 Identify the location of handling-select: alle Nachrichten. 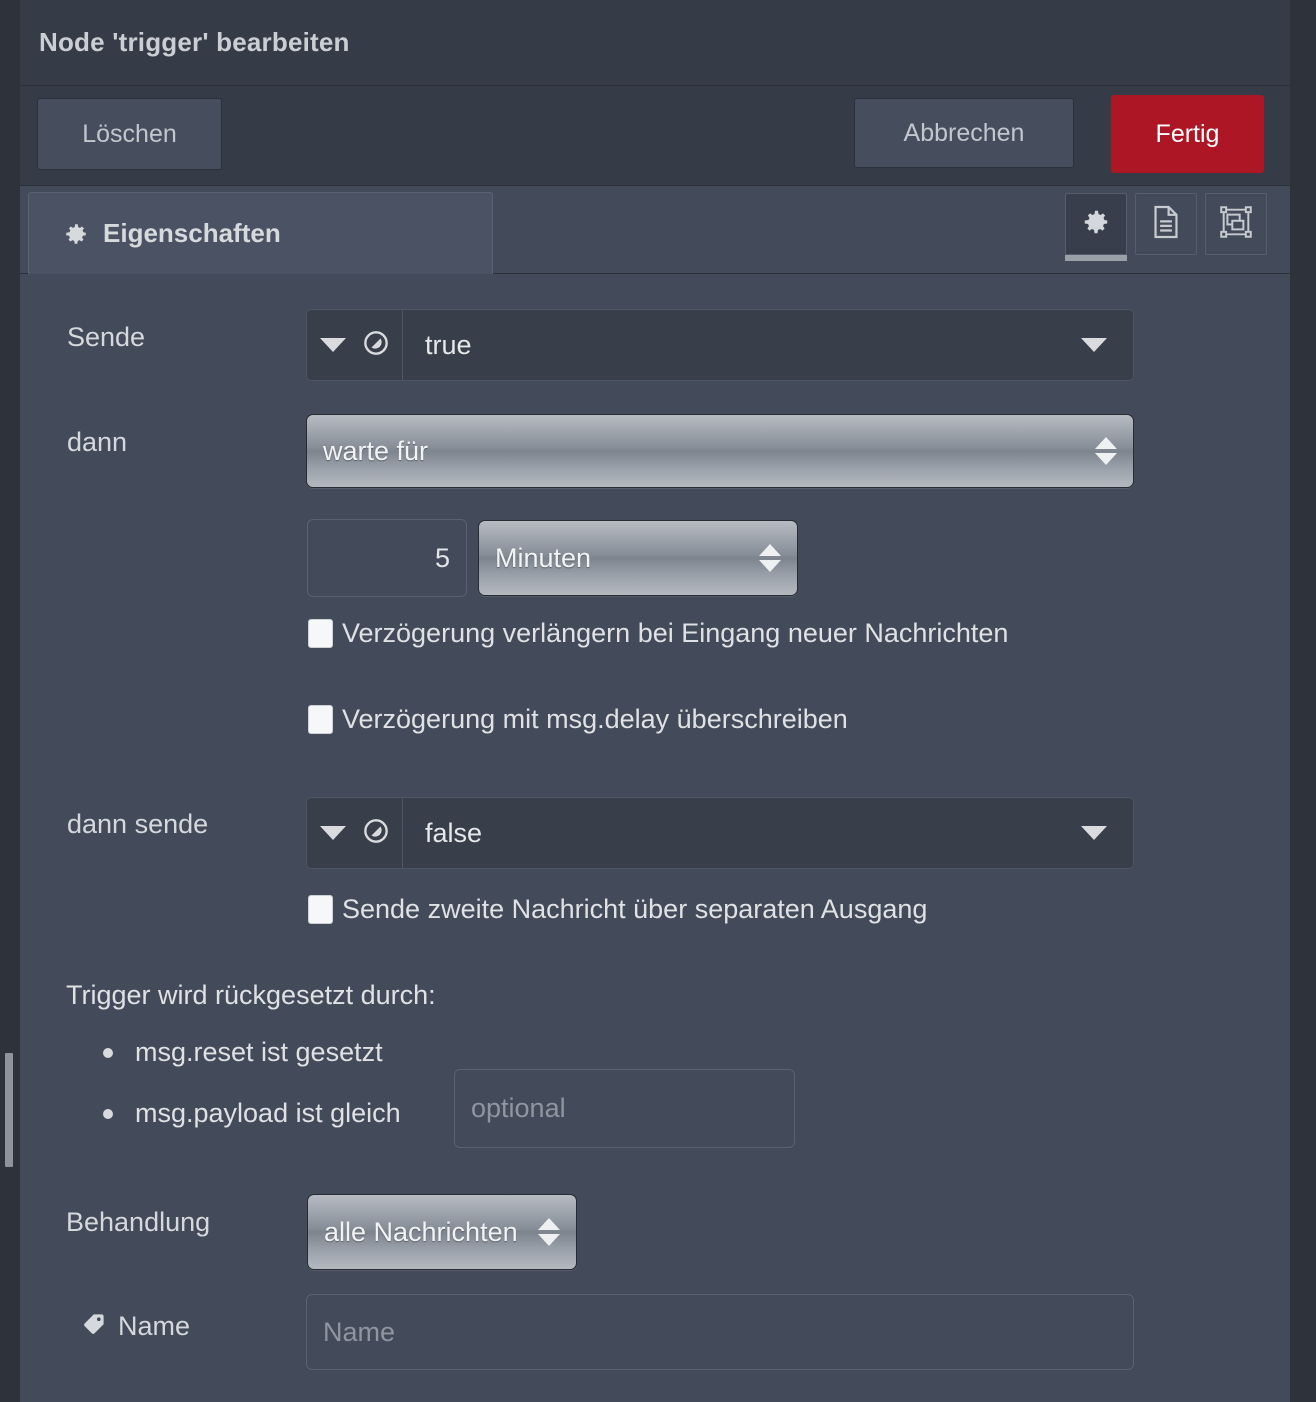
(442, 1232).